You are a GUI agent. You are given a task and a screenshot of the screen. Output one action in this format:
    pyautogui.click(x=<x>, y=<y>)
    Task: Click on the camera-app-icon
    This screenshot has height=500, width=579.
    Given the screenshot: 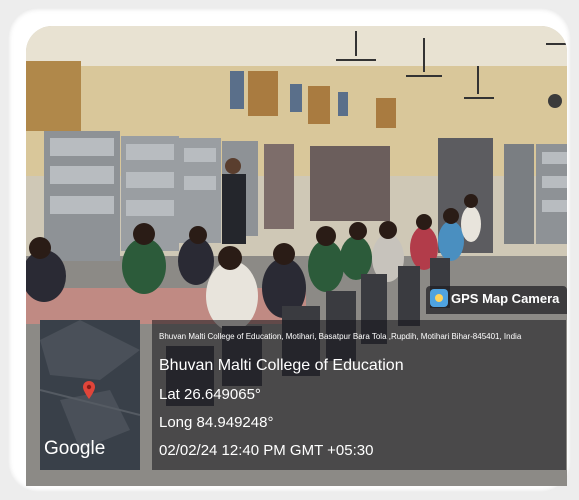 What is the action you would take?
    pyautogui.click(x=439, y=298)
    